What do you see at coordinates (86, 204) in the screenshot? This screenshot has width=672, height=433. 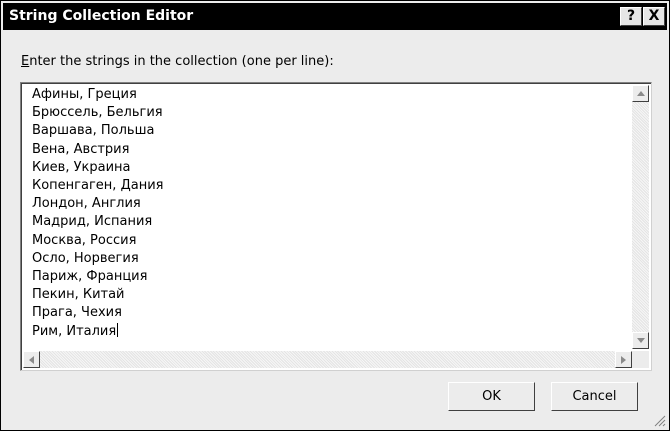 I see `string-line: Лондон, Англия` at bounding box center [86, 204].